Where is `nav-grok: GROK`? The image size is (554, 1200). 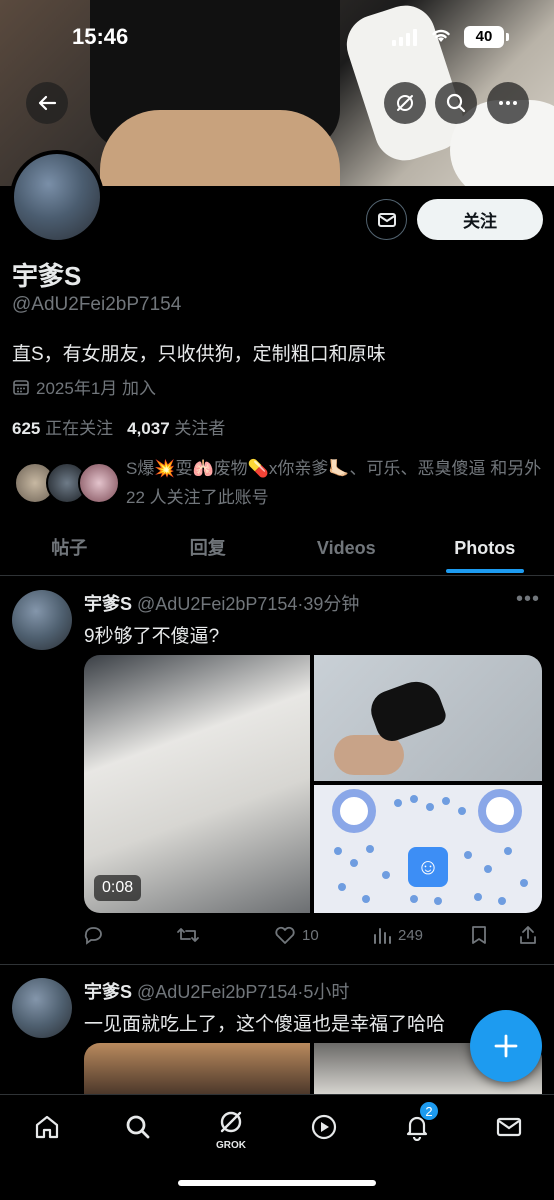 nav-grok: GROK is located at coordinates (231, 1129).